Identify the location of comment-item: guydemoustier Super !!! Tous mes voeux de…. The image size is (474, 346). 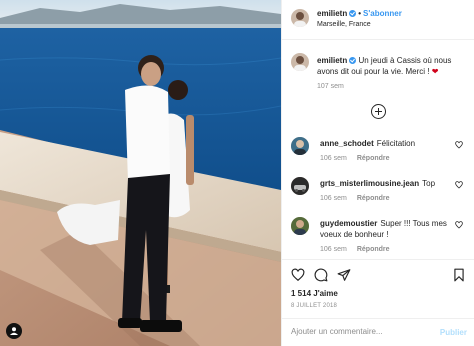
(378, 237).